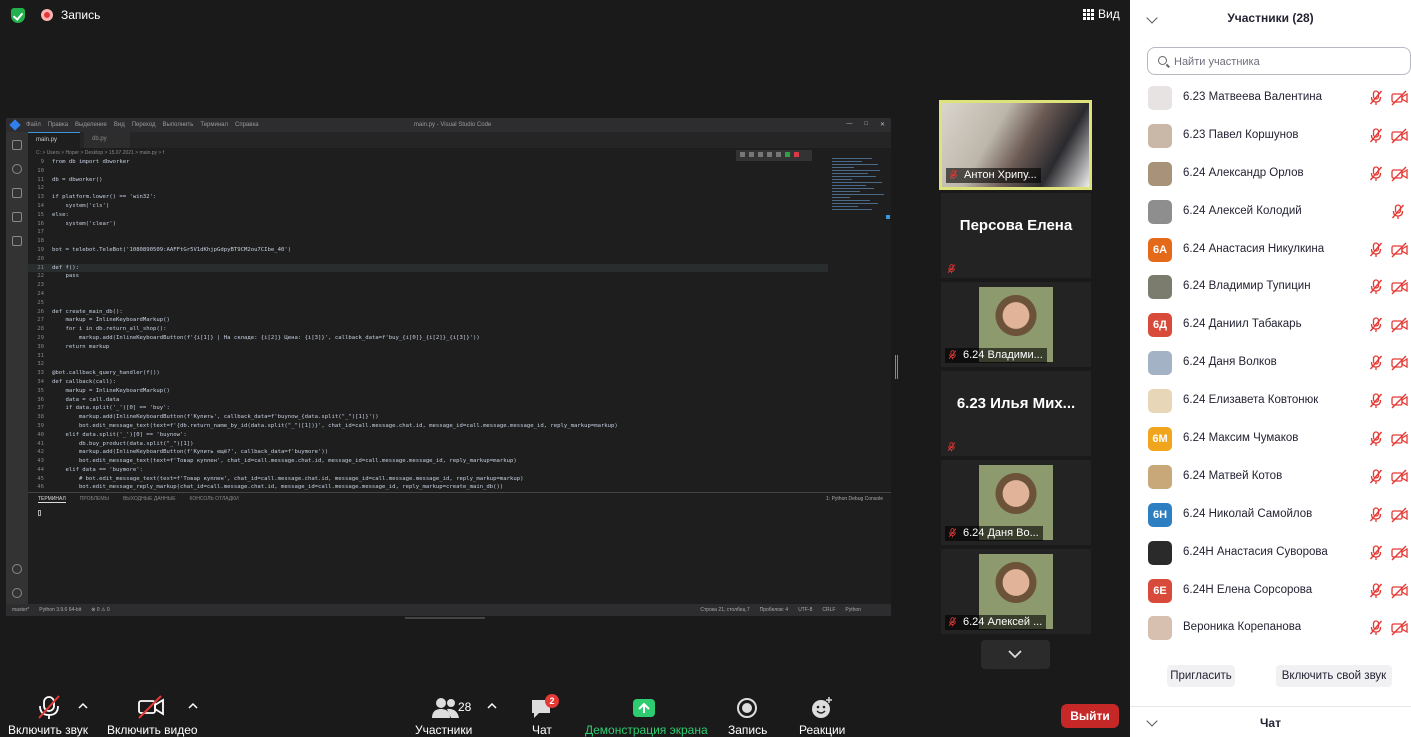  I want to click on invite-button: Пригласить, so click(1201, 676).